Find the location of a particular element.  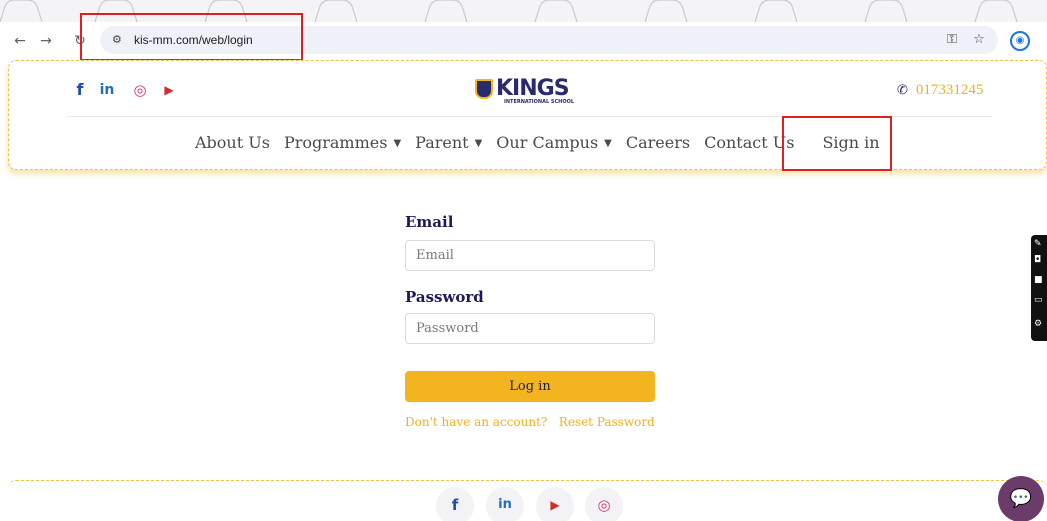

logo-shield-icon is located at coordinates (484, 89).